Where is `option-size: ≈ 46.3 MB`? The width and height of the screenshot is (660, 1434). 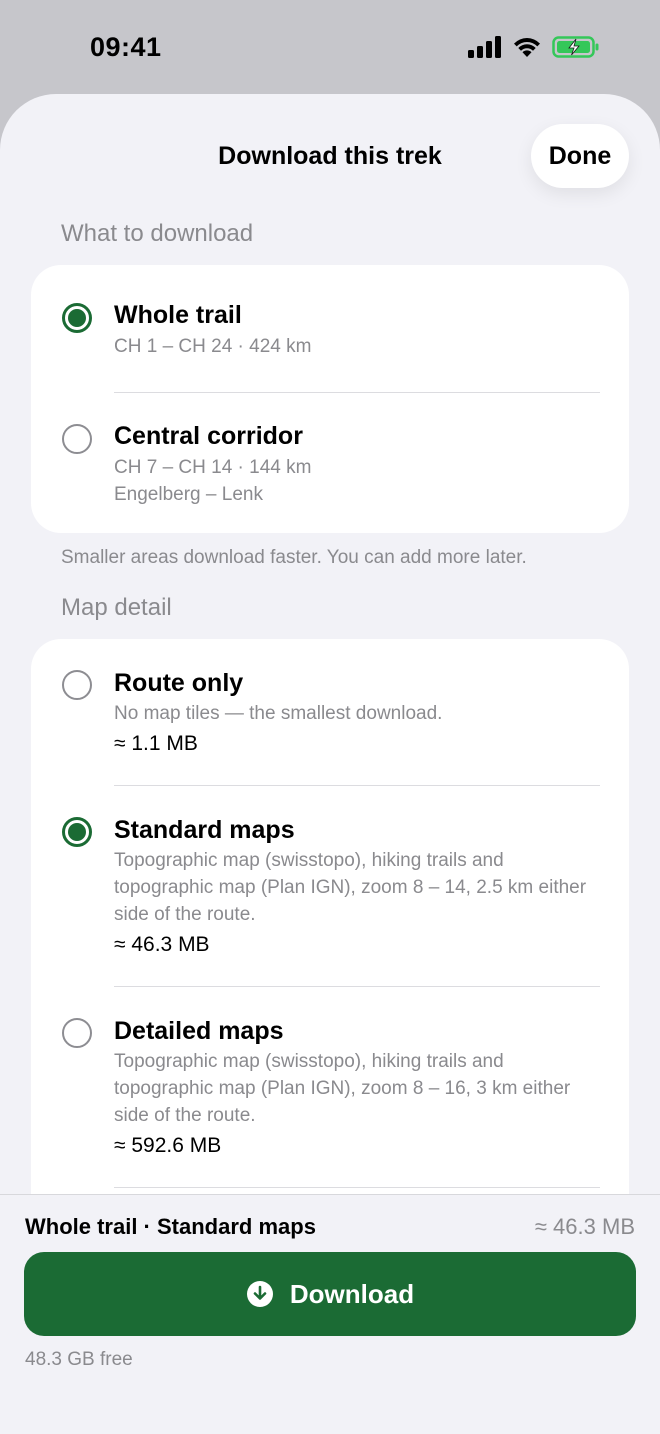 option-size: ≈ 46.3 MB is located at coordinates (162, 944).